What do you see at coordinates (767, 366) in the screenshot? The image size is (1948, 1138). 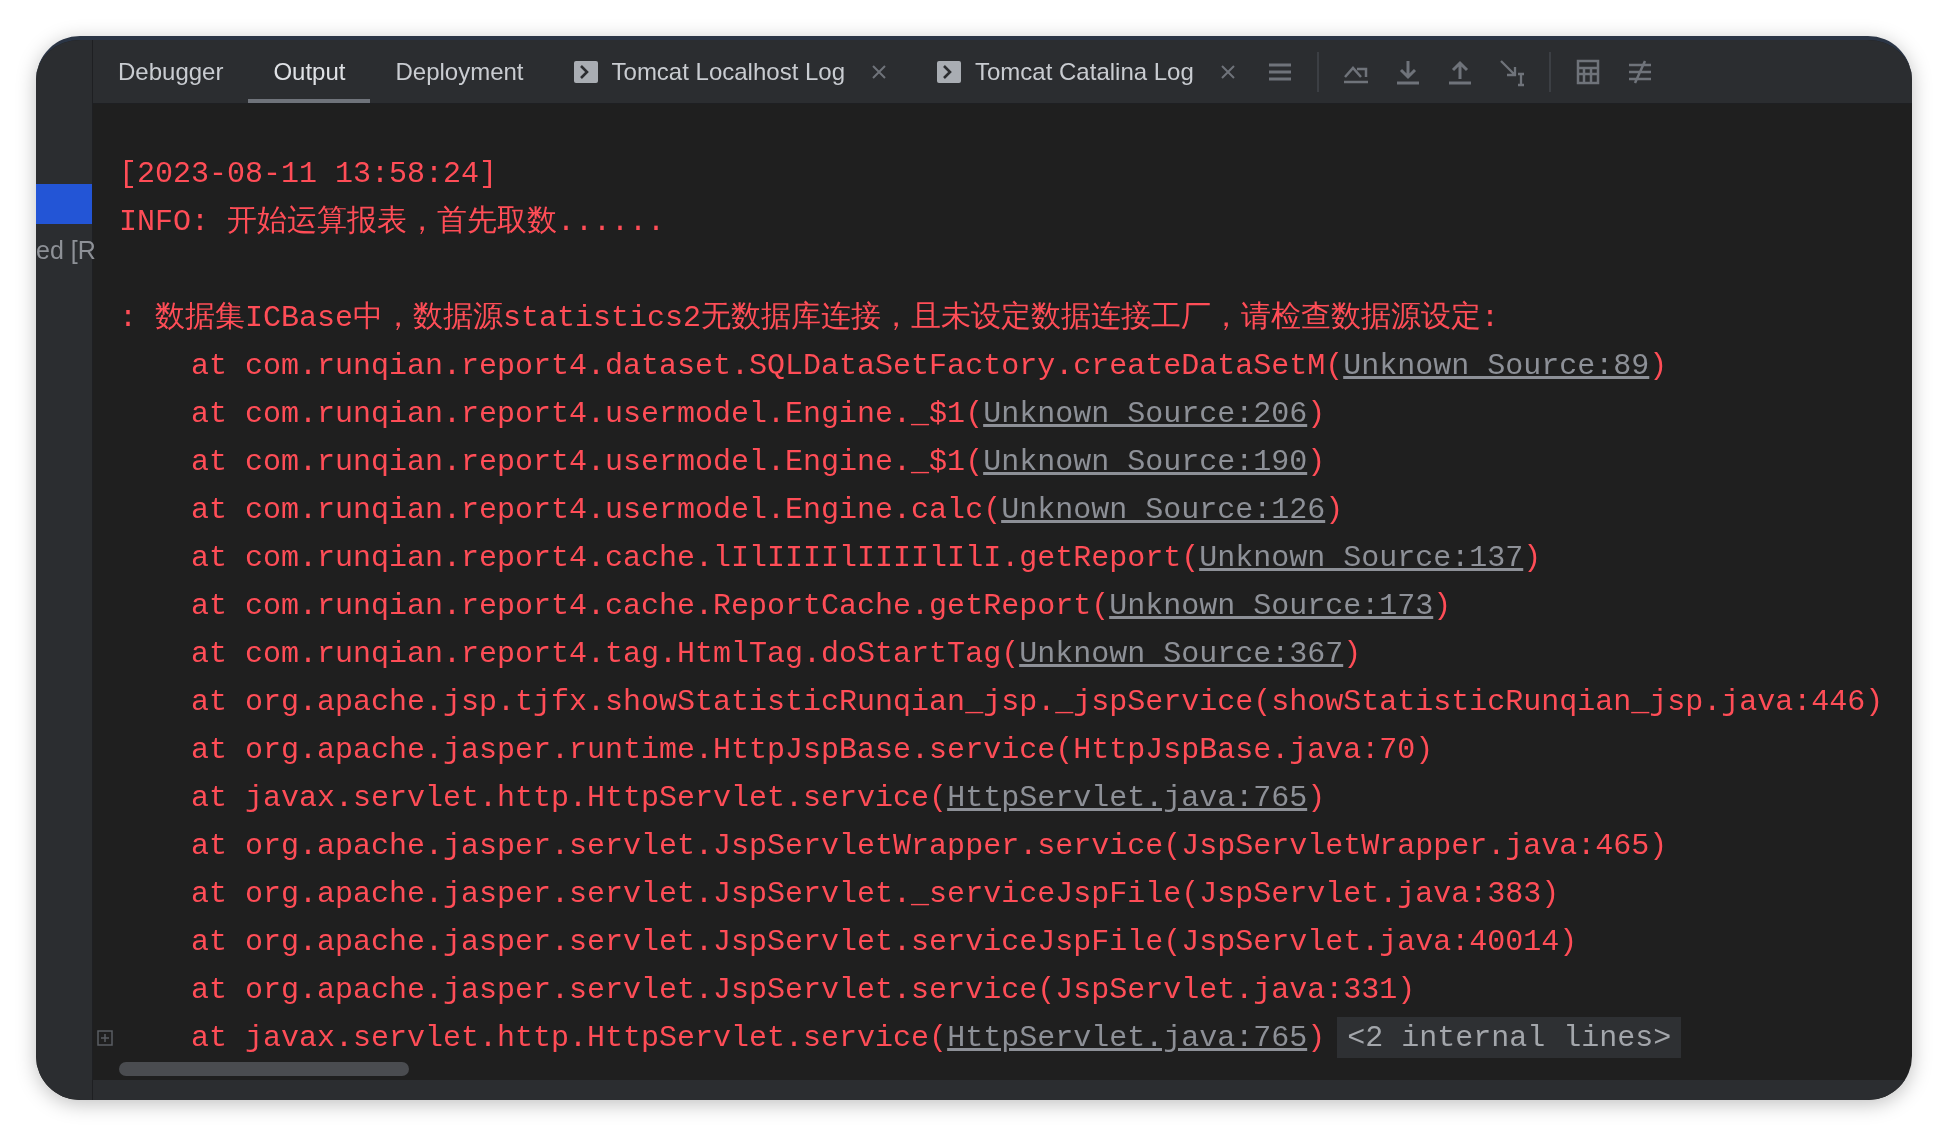 I see `log-text: at com.runqian.report4.dataset.SQLDataSetFactory.createDataSetM(` at bounding box center [767, 366].